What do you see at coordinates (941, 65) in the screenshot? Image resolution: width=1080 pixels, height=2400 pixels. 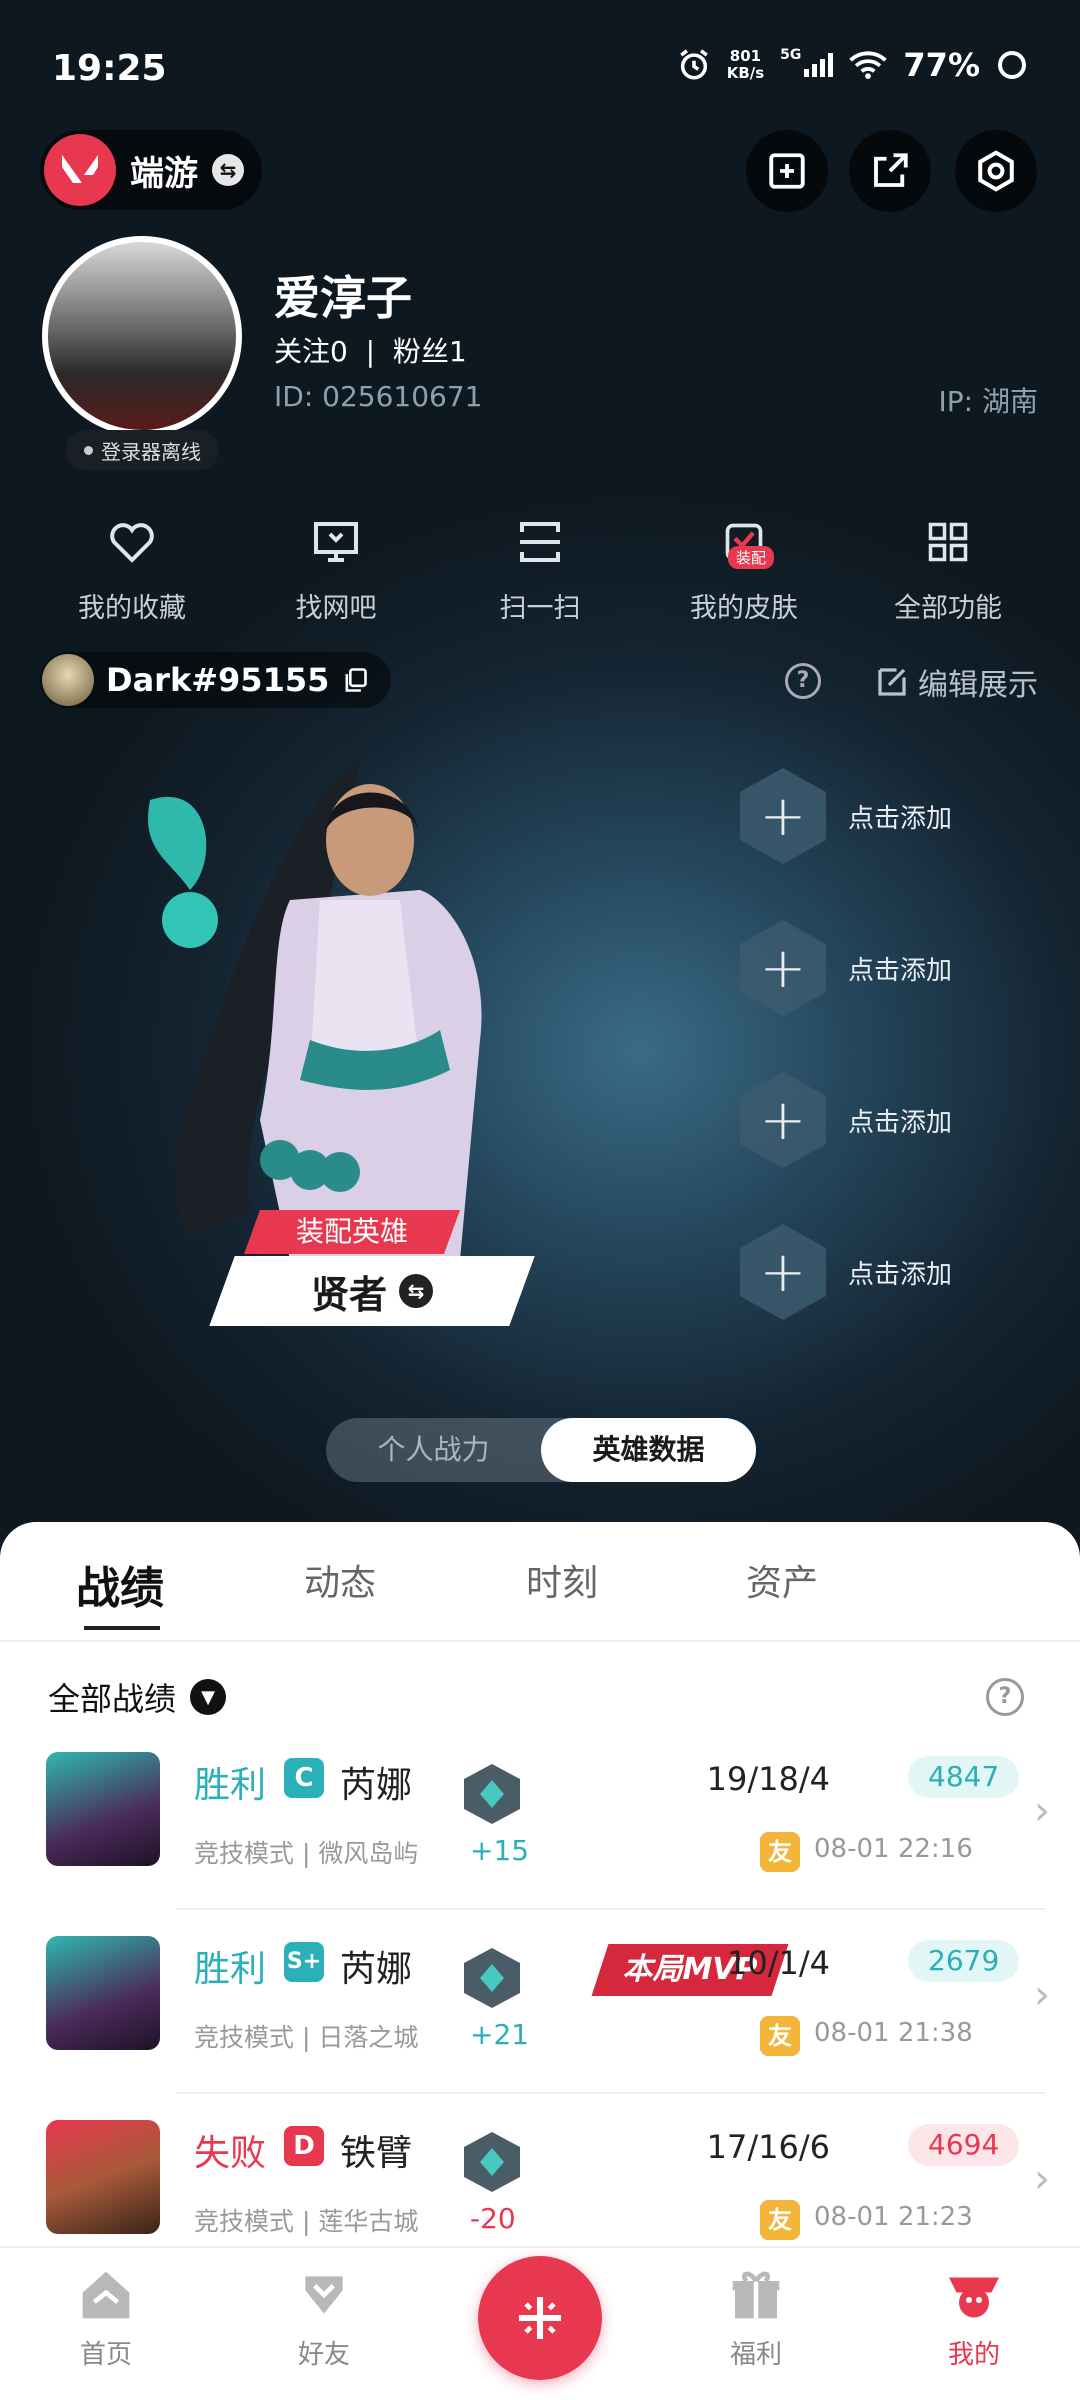 I see `battery-level: 77%` at bounding box center [941, 65].